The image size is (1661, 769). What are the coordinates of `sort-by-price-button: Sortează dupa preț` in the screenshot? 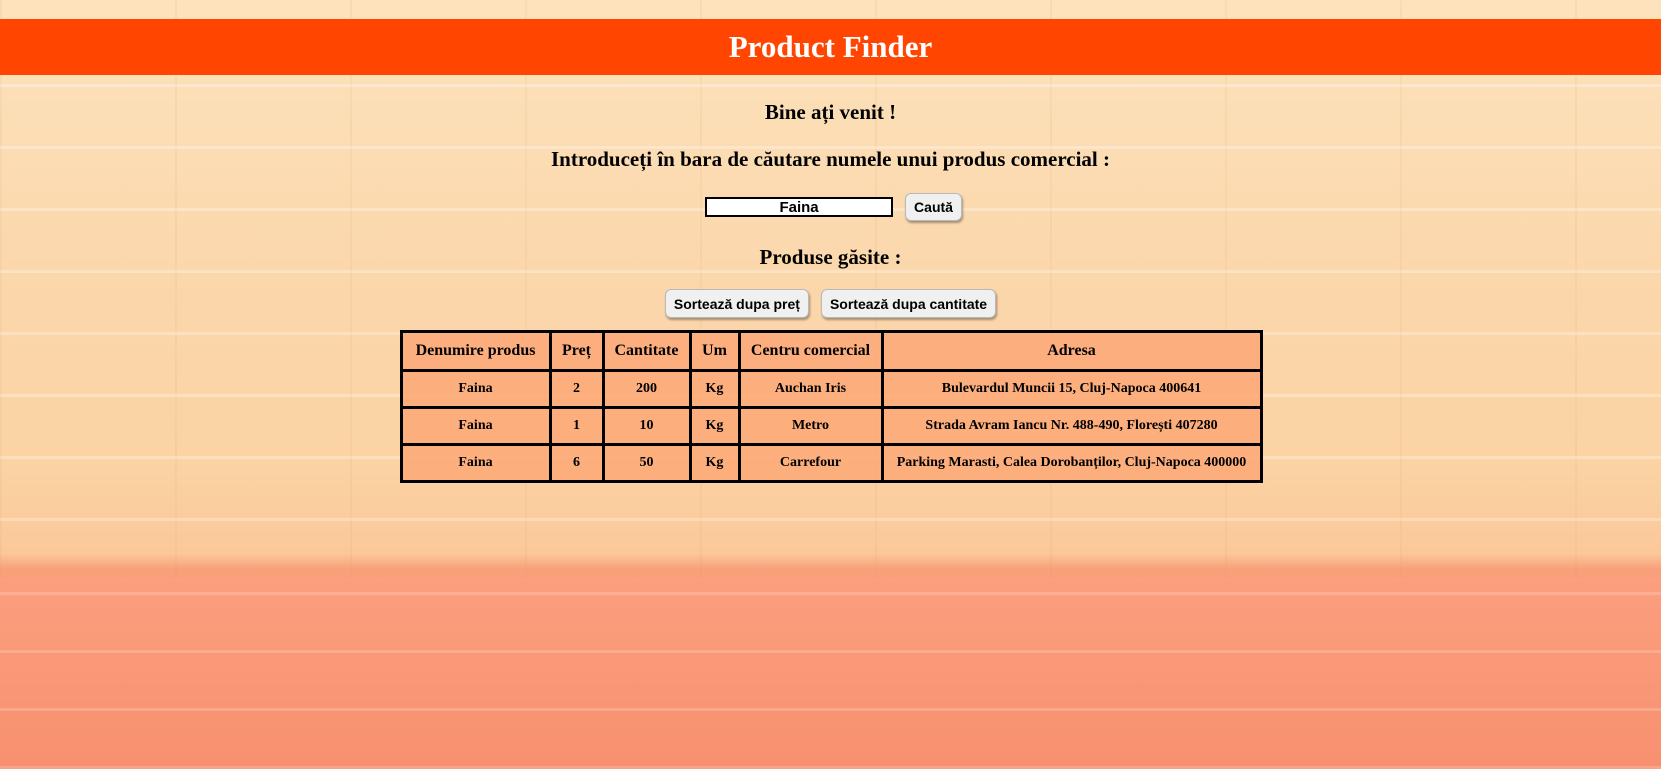 It's located at (736, 303).